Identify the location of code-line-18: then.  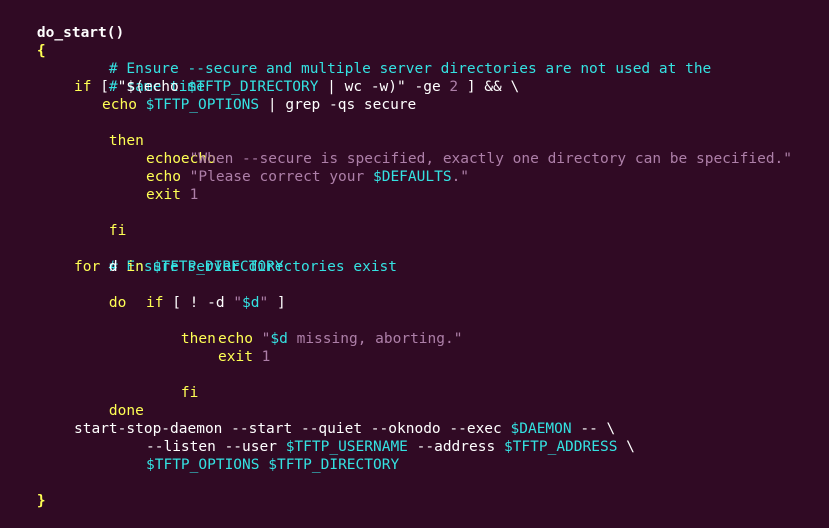
(181, 329).